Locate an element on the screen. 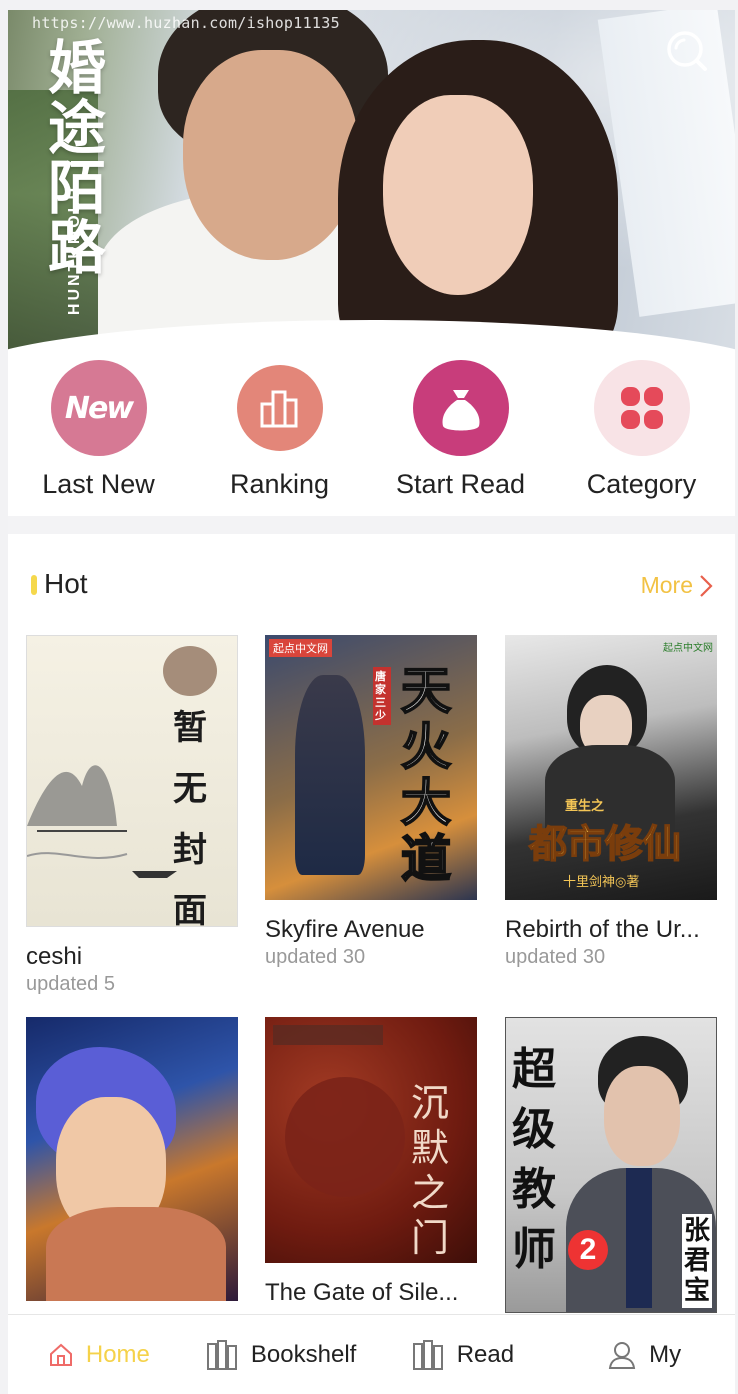 The height and width of the screenshot is (1394, 738). cover-author: 唐家三少 is located at coordinates (382, 696).